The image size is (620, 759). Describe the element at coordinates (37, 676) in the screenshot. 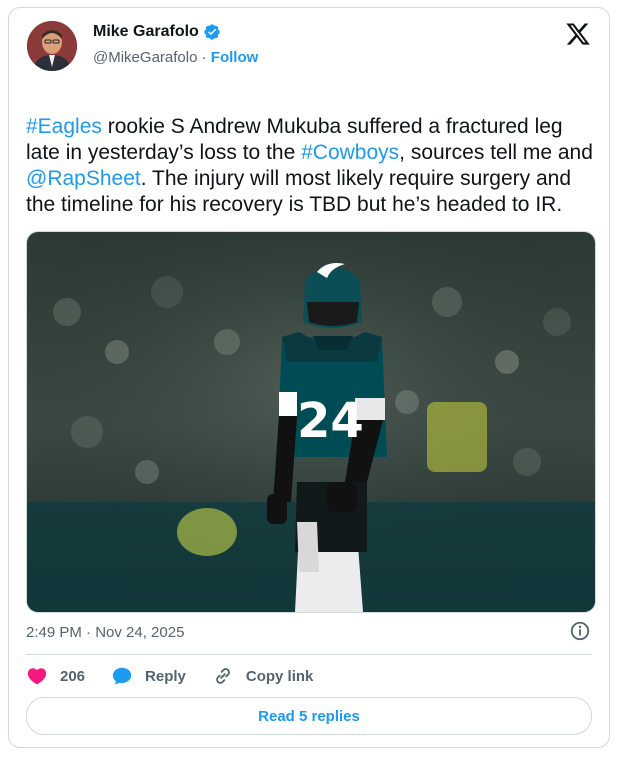

I see `heart-icon` at that location.